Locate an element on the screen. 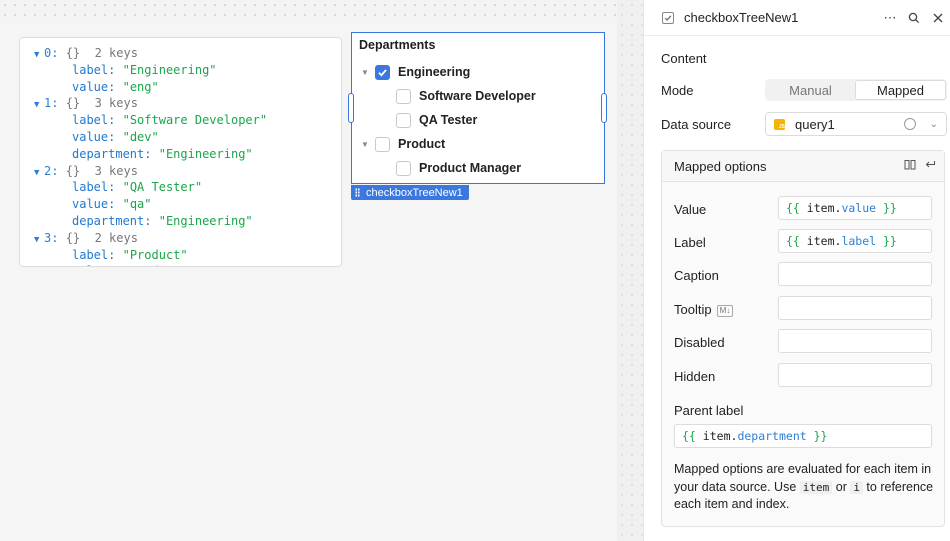  value-input: {{ item. value }} is located at coordinates (855, 208).